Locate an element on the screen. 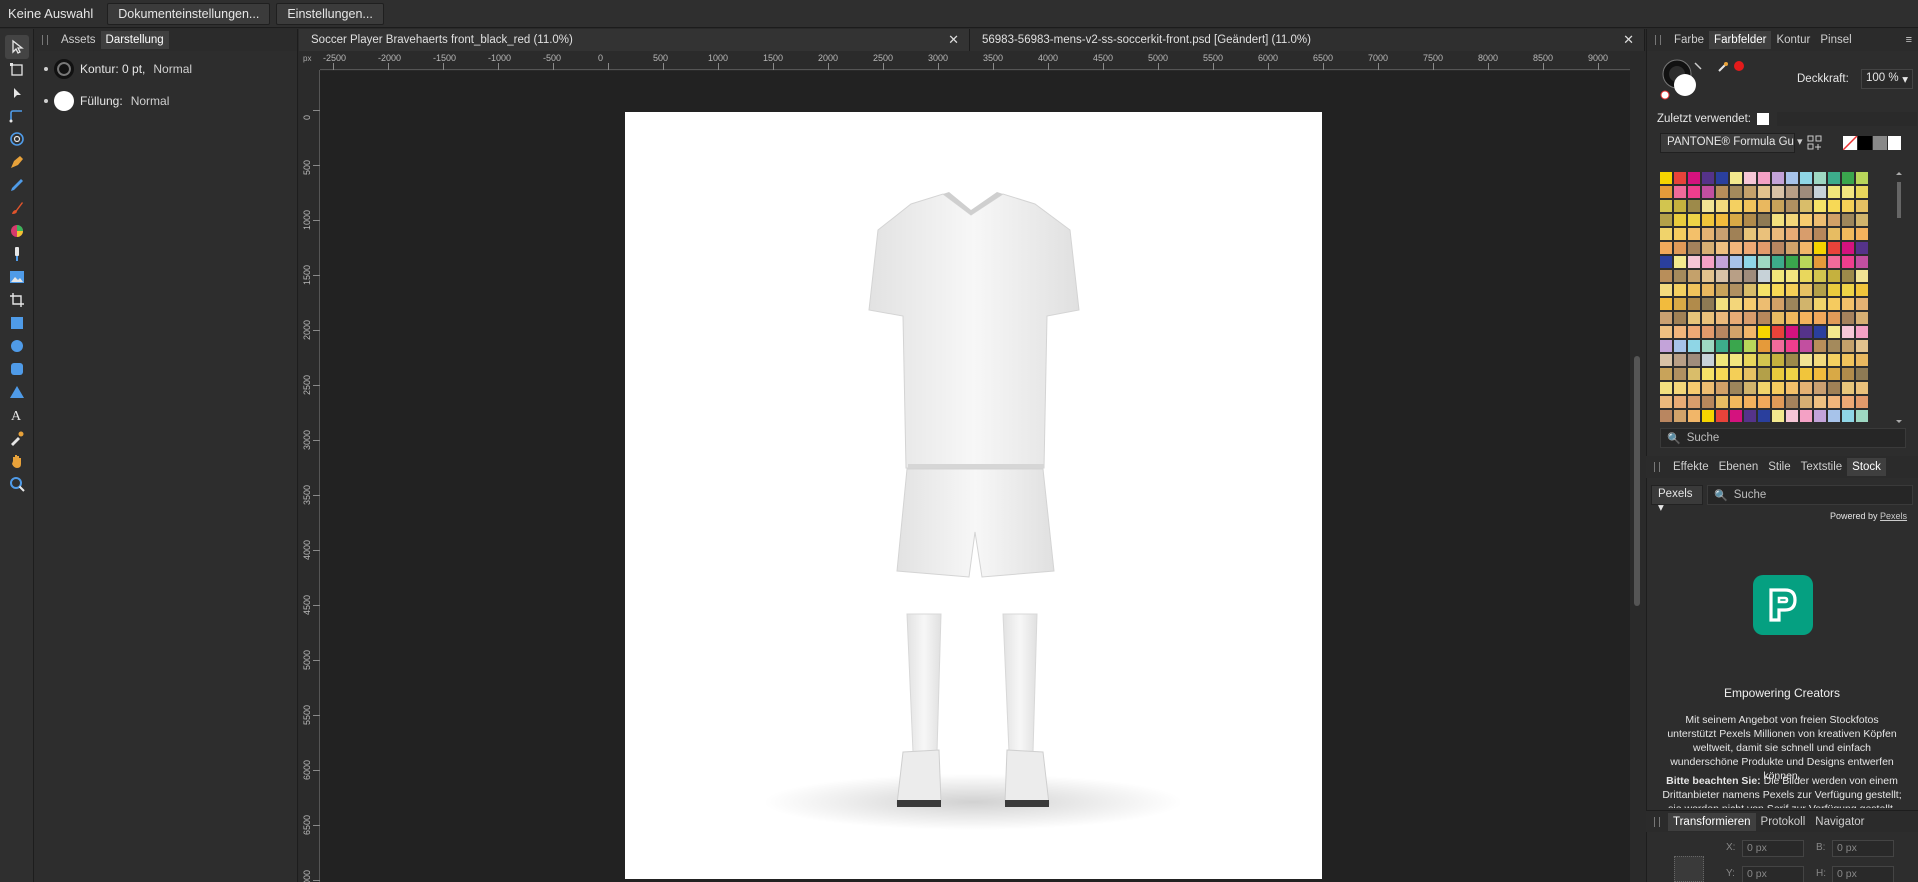 The width and height of the screenshot is (1918, 882). swatch-search-input: 🔍 Suche is located at coordinates (1783, 438).